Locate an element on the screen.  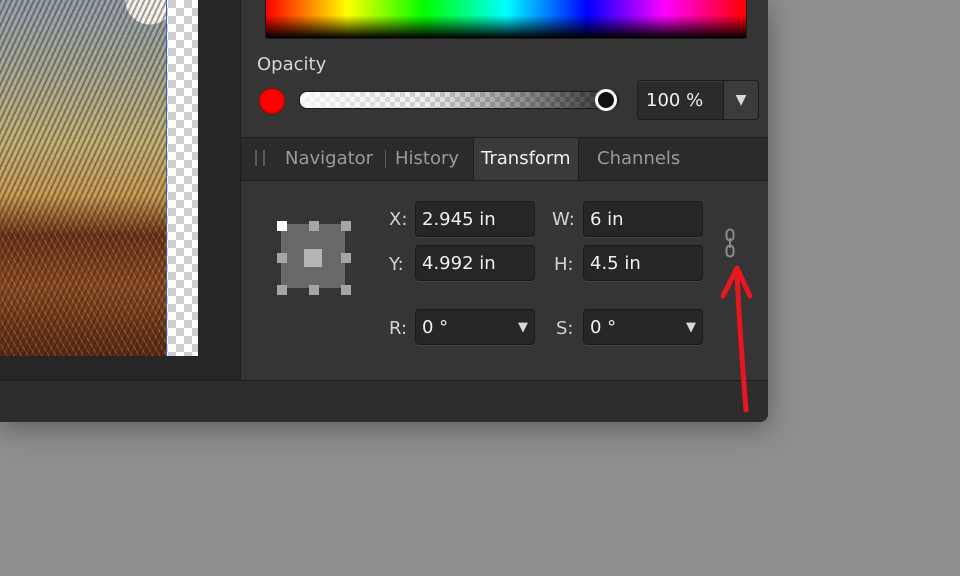
opacity-label: Opacity is located at coordinates (292, 64).